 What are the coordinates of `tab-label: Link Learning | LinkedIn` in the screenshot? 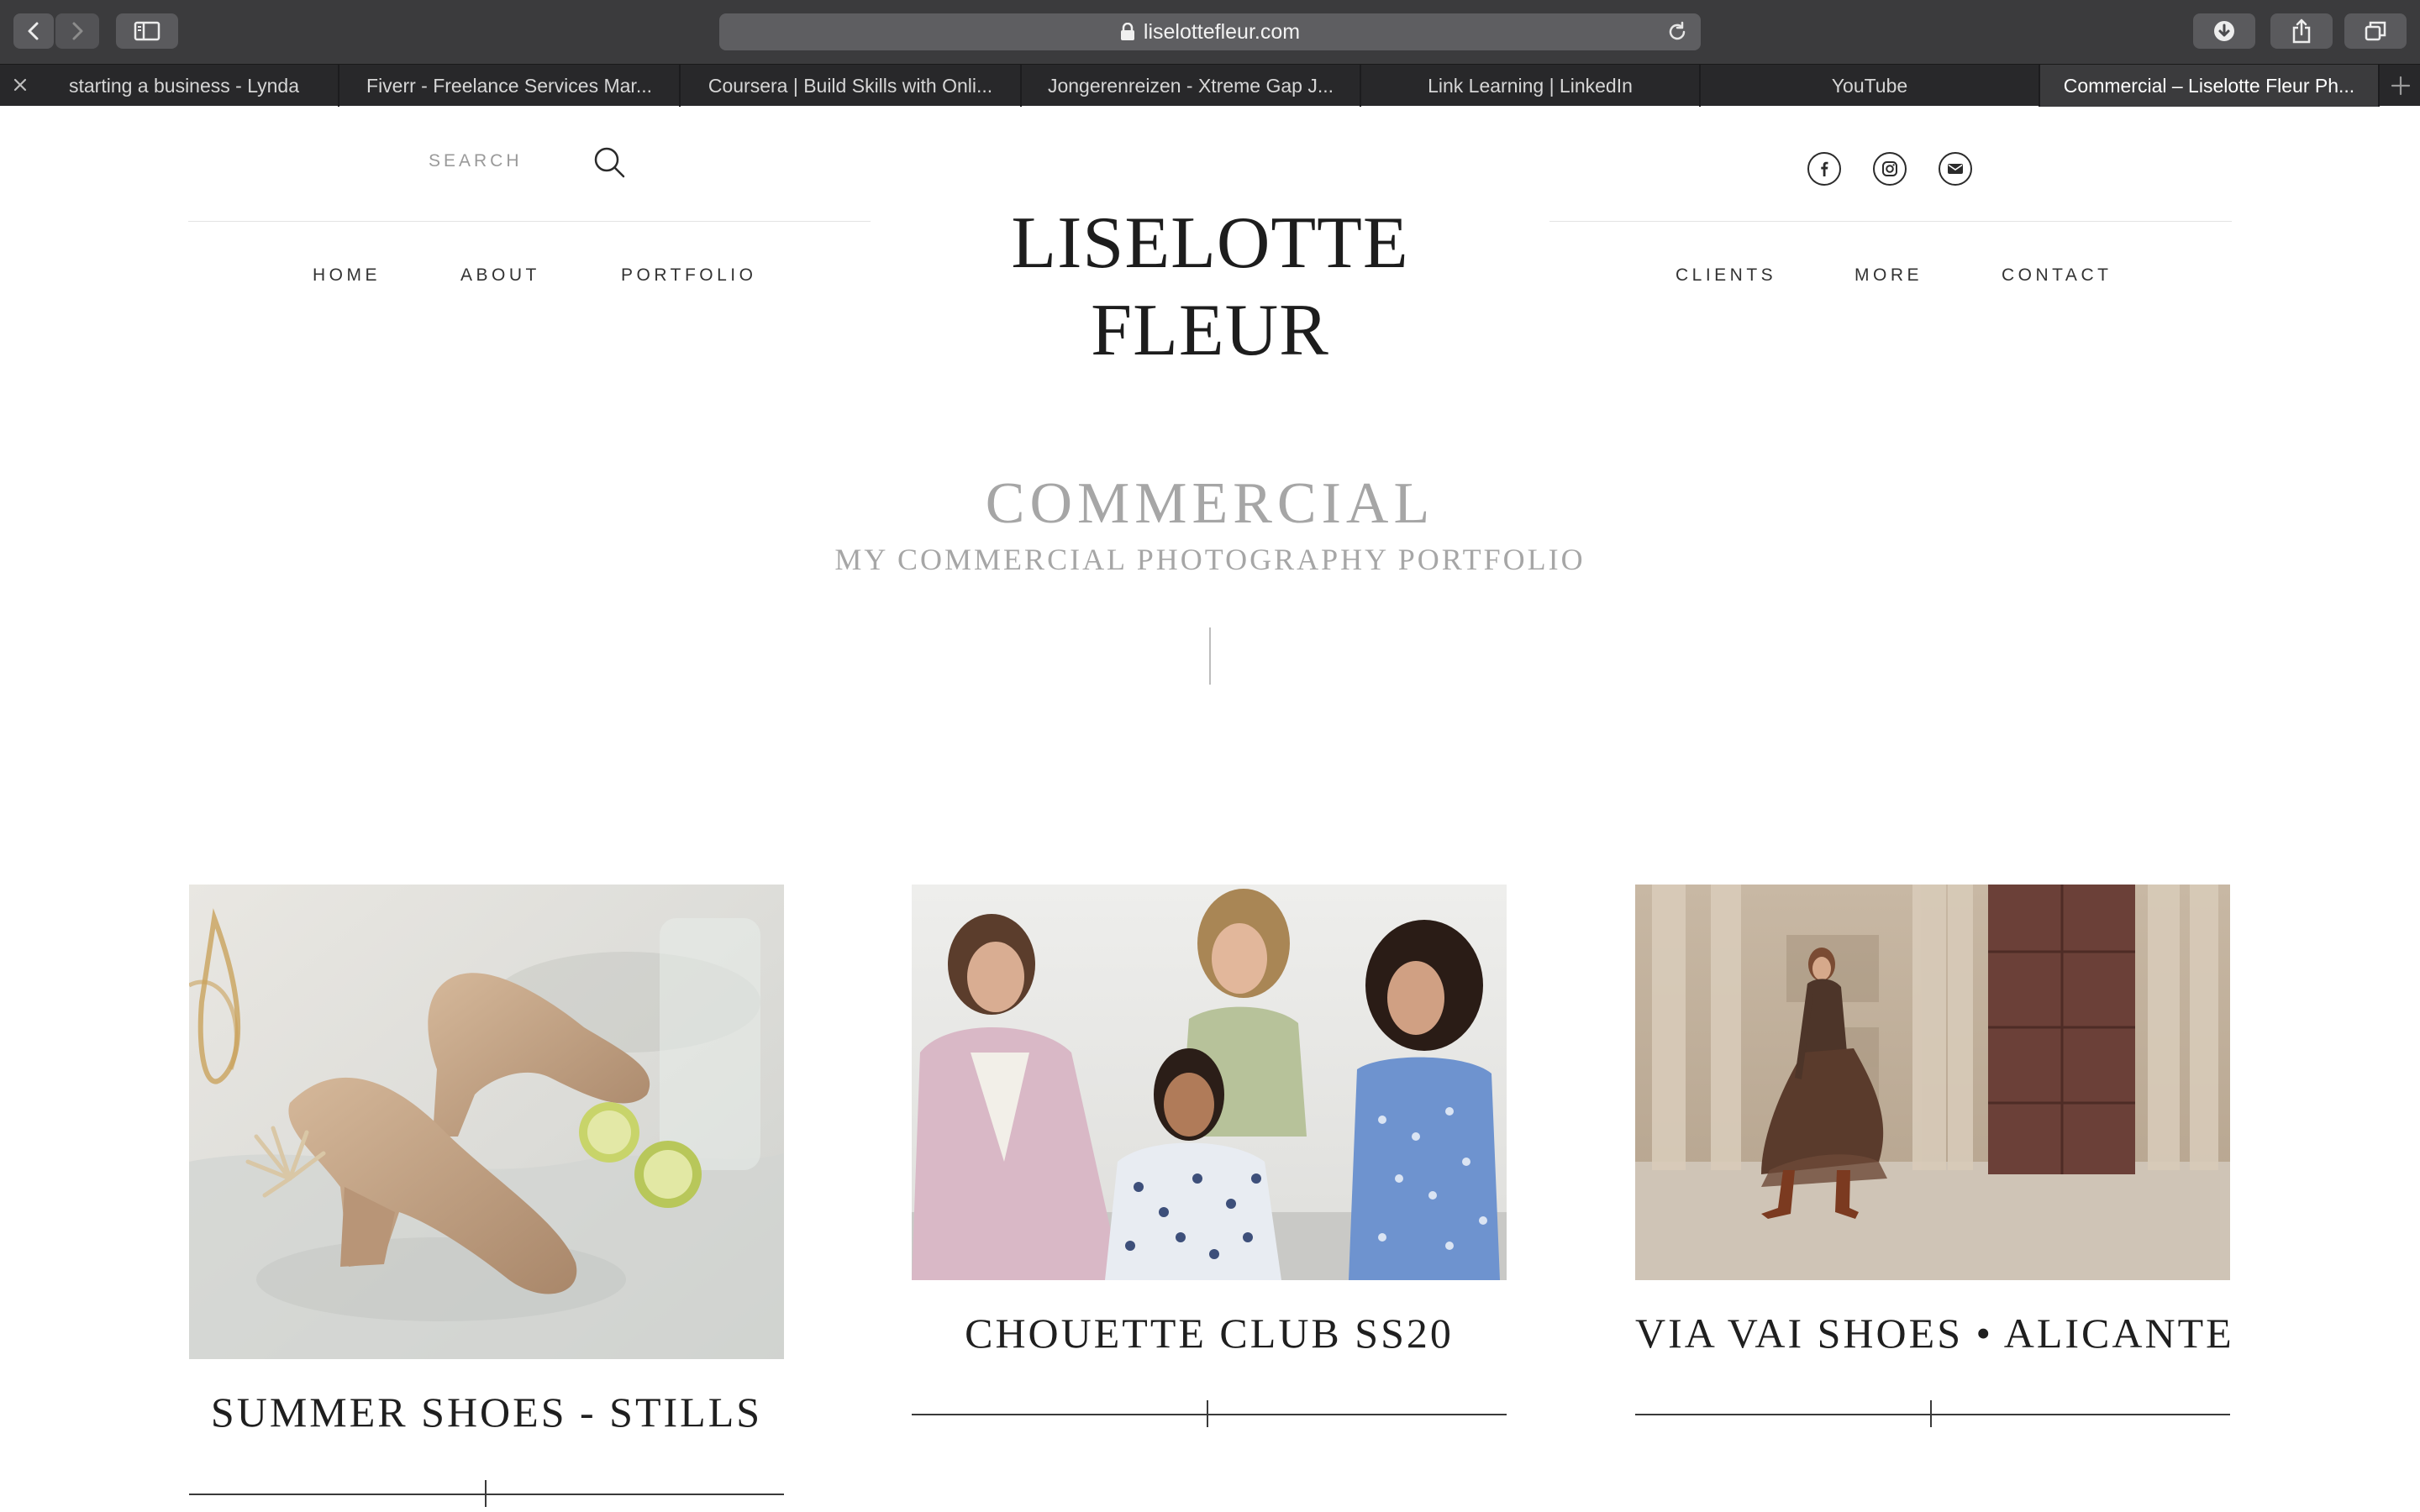 It's located at (1530, 85).